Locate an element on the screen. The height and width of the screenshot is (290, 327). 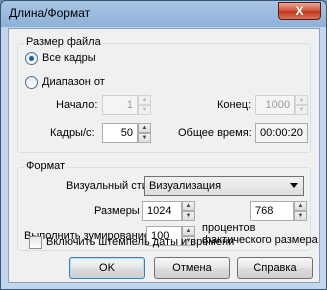
fps-input: 50 is located at coordinates (120, 133).